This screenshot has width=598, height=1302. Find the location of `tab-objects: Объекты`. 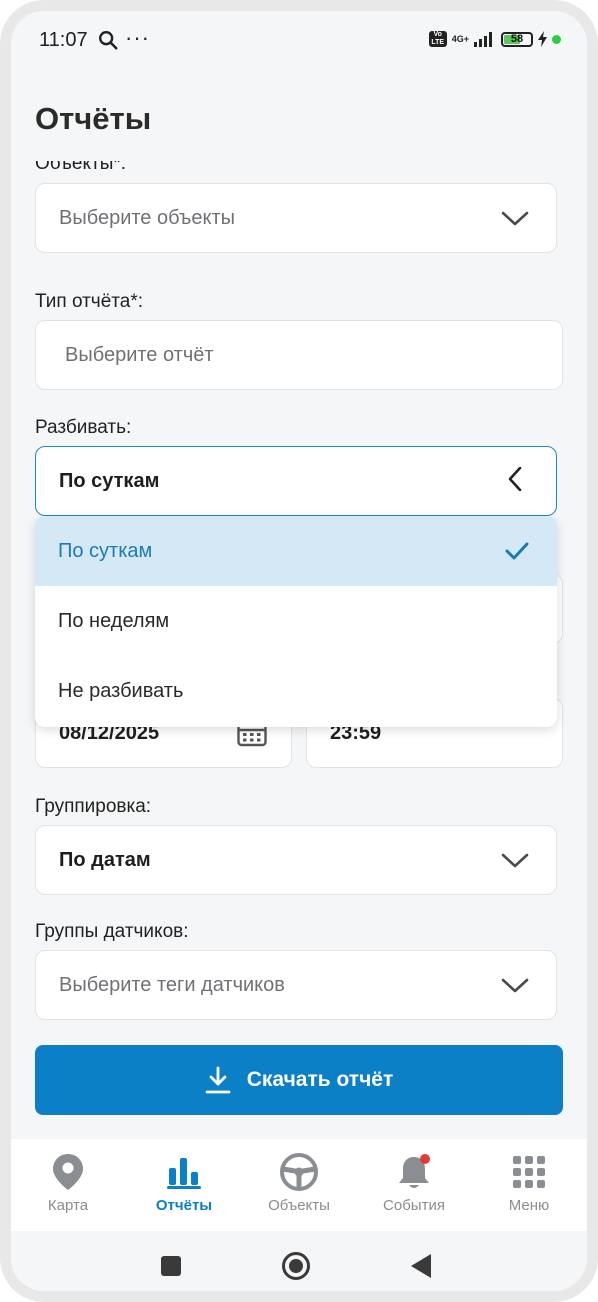

tab-objects: Объекты is located at coordinates (299, 1180).